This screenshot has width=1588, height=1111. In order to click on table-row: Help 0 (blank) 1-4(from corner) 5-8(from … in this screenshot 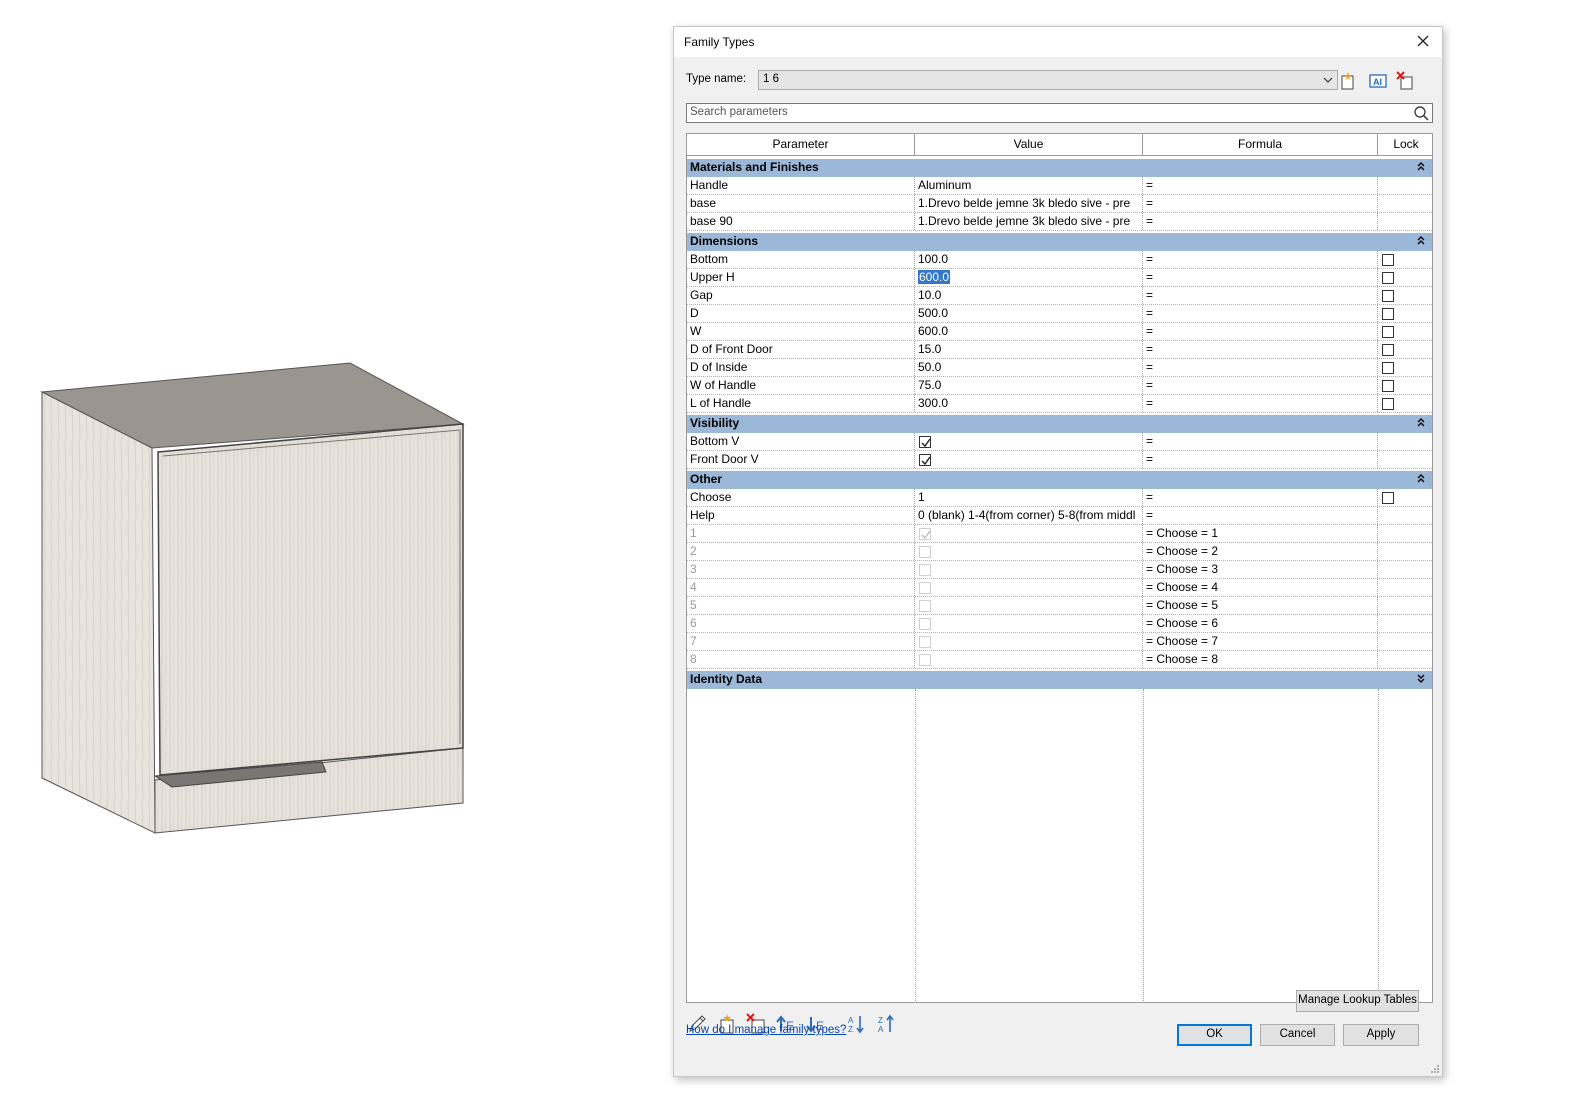, I will do `click(1059, 516)`.